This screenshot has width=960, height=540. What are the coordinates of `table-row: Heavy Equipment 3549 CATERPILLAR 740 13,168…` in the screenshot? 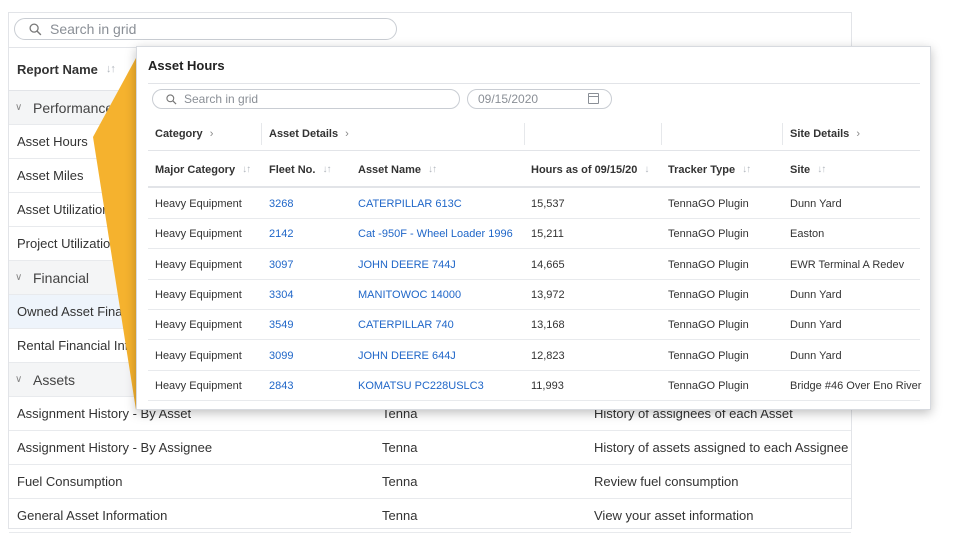 It's located at (534, 325).